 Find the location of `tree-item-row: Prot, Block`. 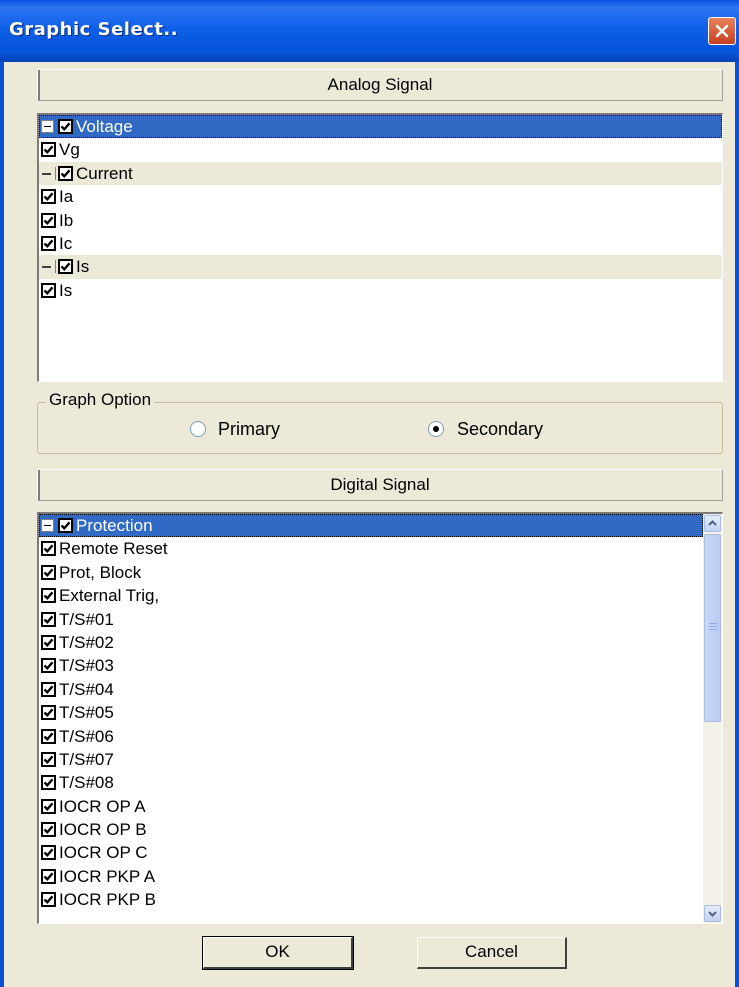

tree-item-row: Prot, Block is located at coordinates (371, 572).